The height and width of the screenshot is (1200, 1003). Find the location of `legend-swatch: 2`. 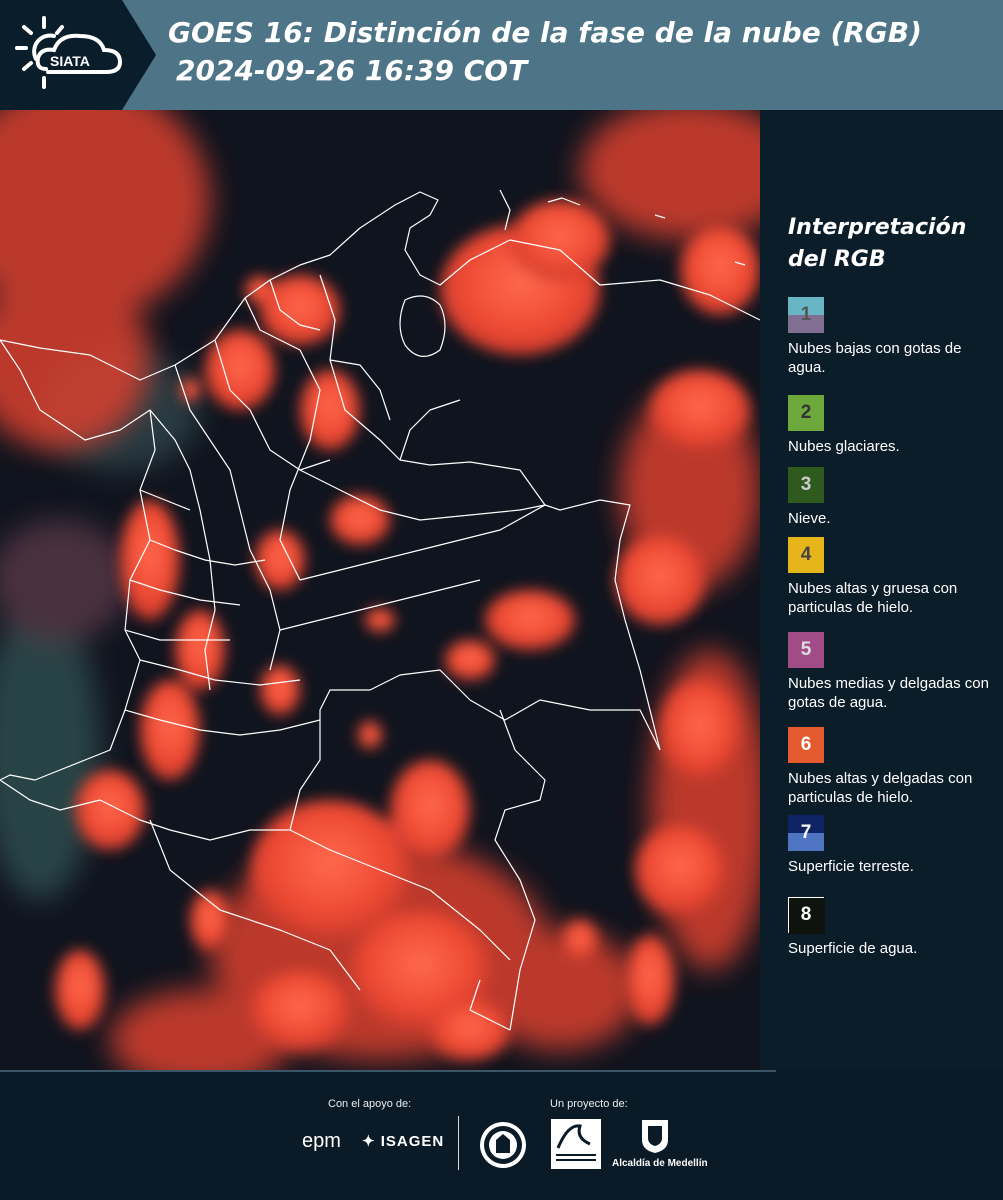

legend-swatch: 2 is located at coordinates (806, 413).